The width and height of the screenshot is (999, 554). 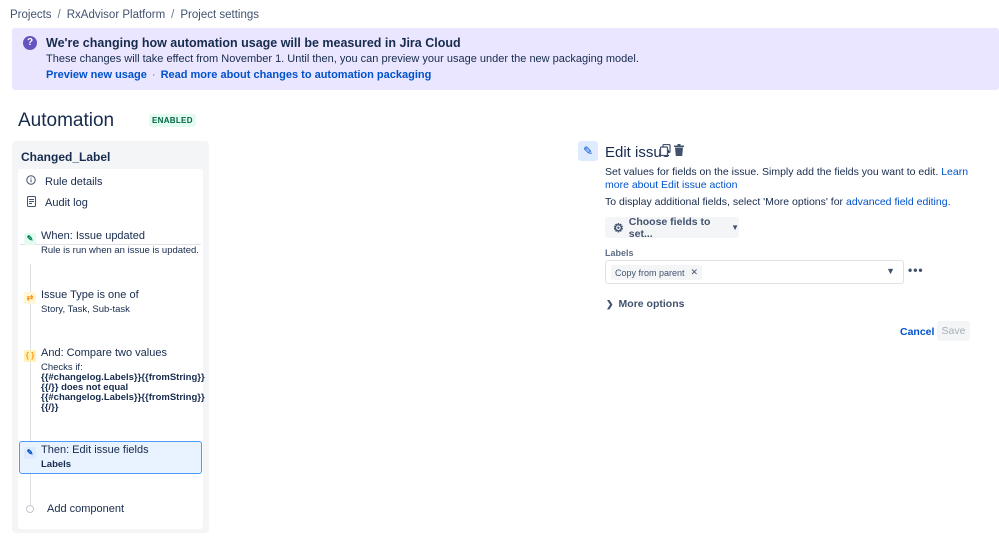 What do you see at coordinates (172, 120) in the screenshot?
I see `status-badge: ENABLED` at bounding box center [172, 120].